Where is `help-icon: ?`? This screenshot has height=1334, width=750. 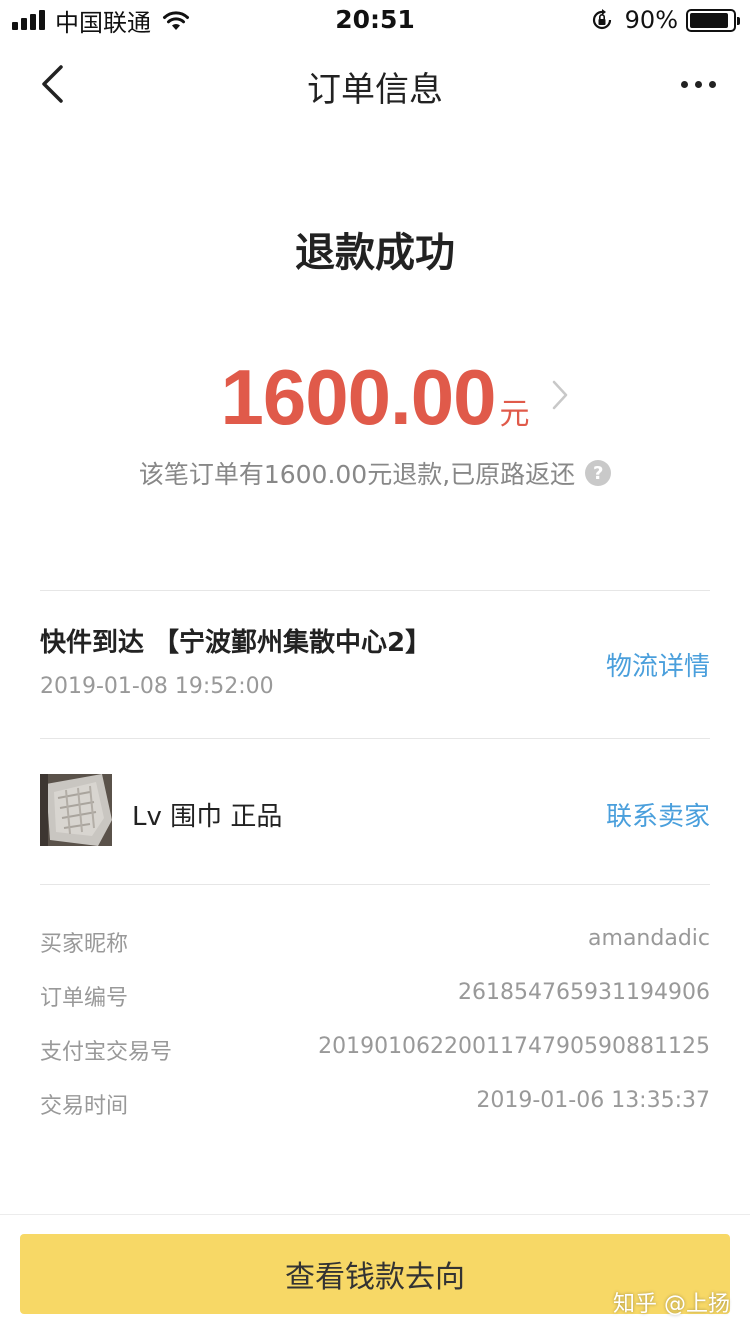
help-icon: ? is located at coordinates (598, 473).